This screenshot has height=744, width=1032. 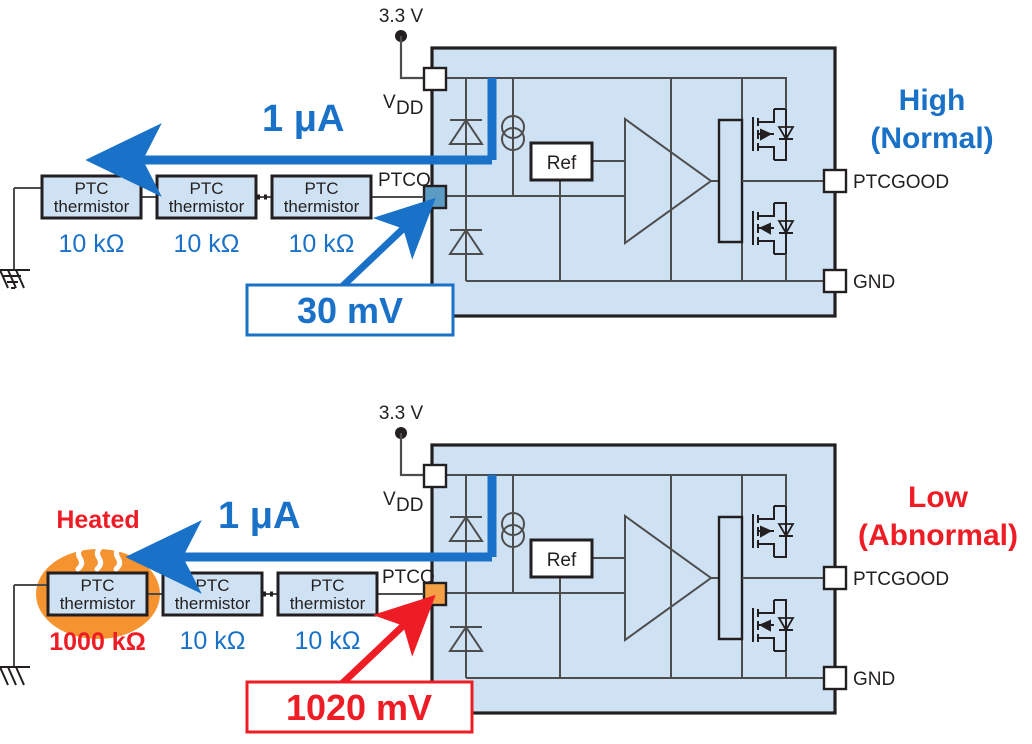 I want to click on vdd-label-abnormal: V DD, so click(x=403, y=502).